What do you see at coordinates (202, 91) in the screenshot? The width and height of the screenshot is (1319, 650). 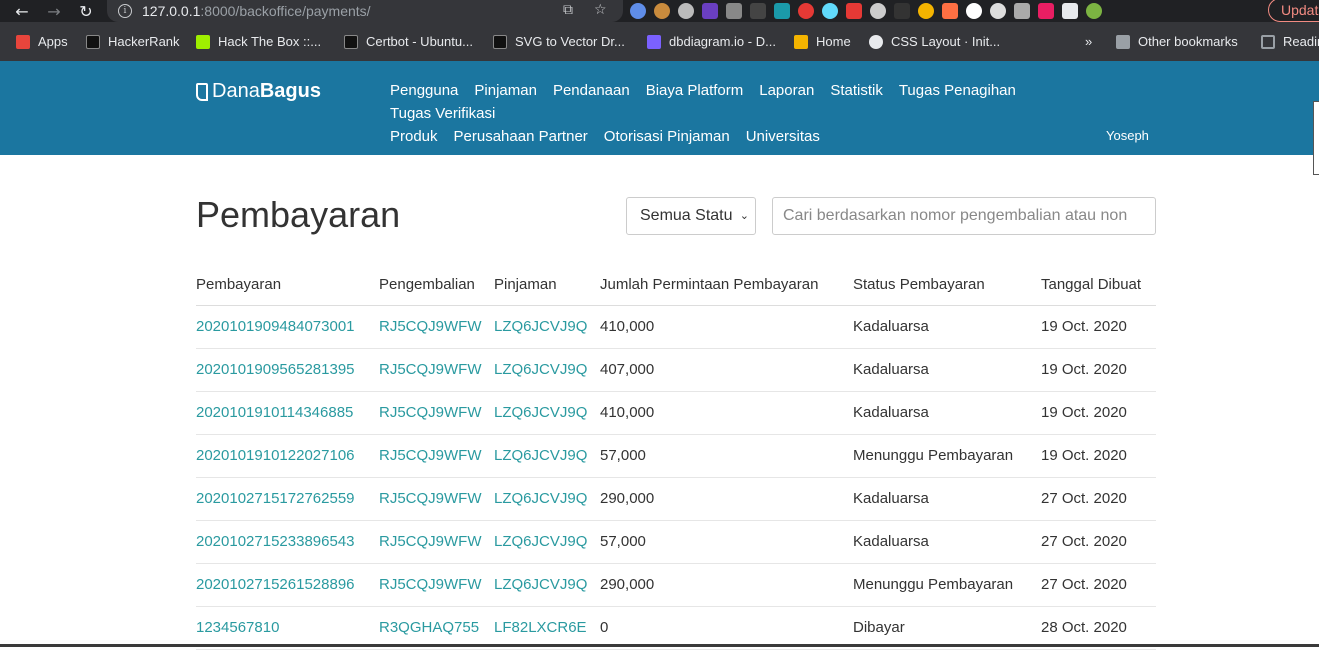 I see `logo-mark-icon` at bounding box center [202, 91].